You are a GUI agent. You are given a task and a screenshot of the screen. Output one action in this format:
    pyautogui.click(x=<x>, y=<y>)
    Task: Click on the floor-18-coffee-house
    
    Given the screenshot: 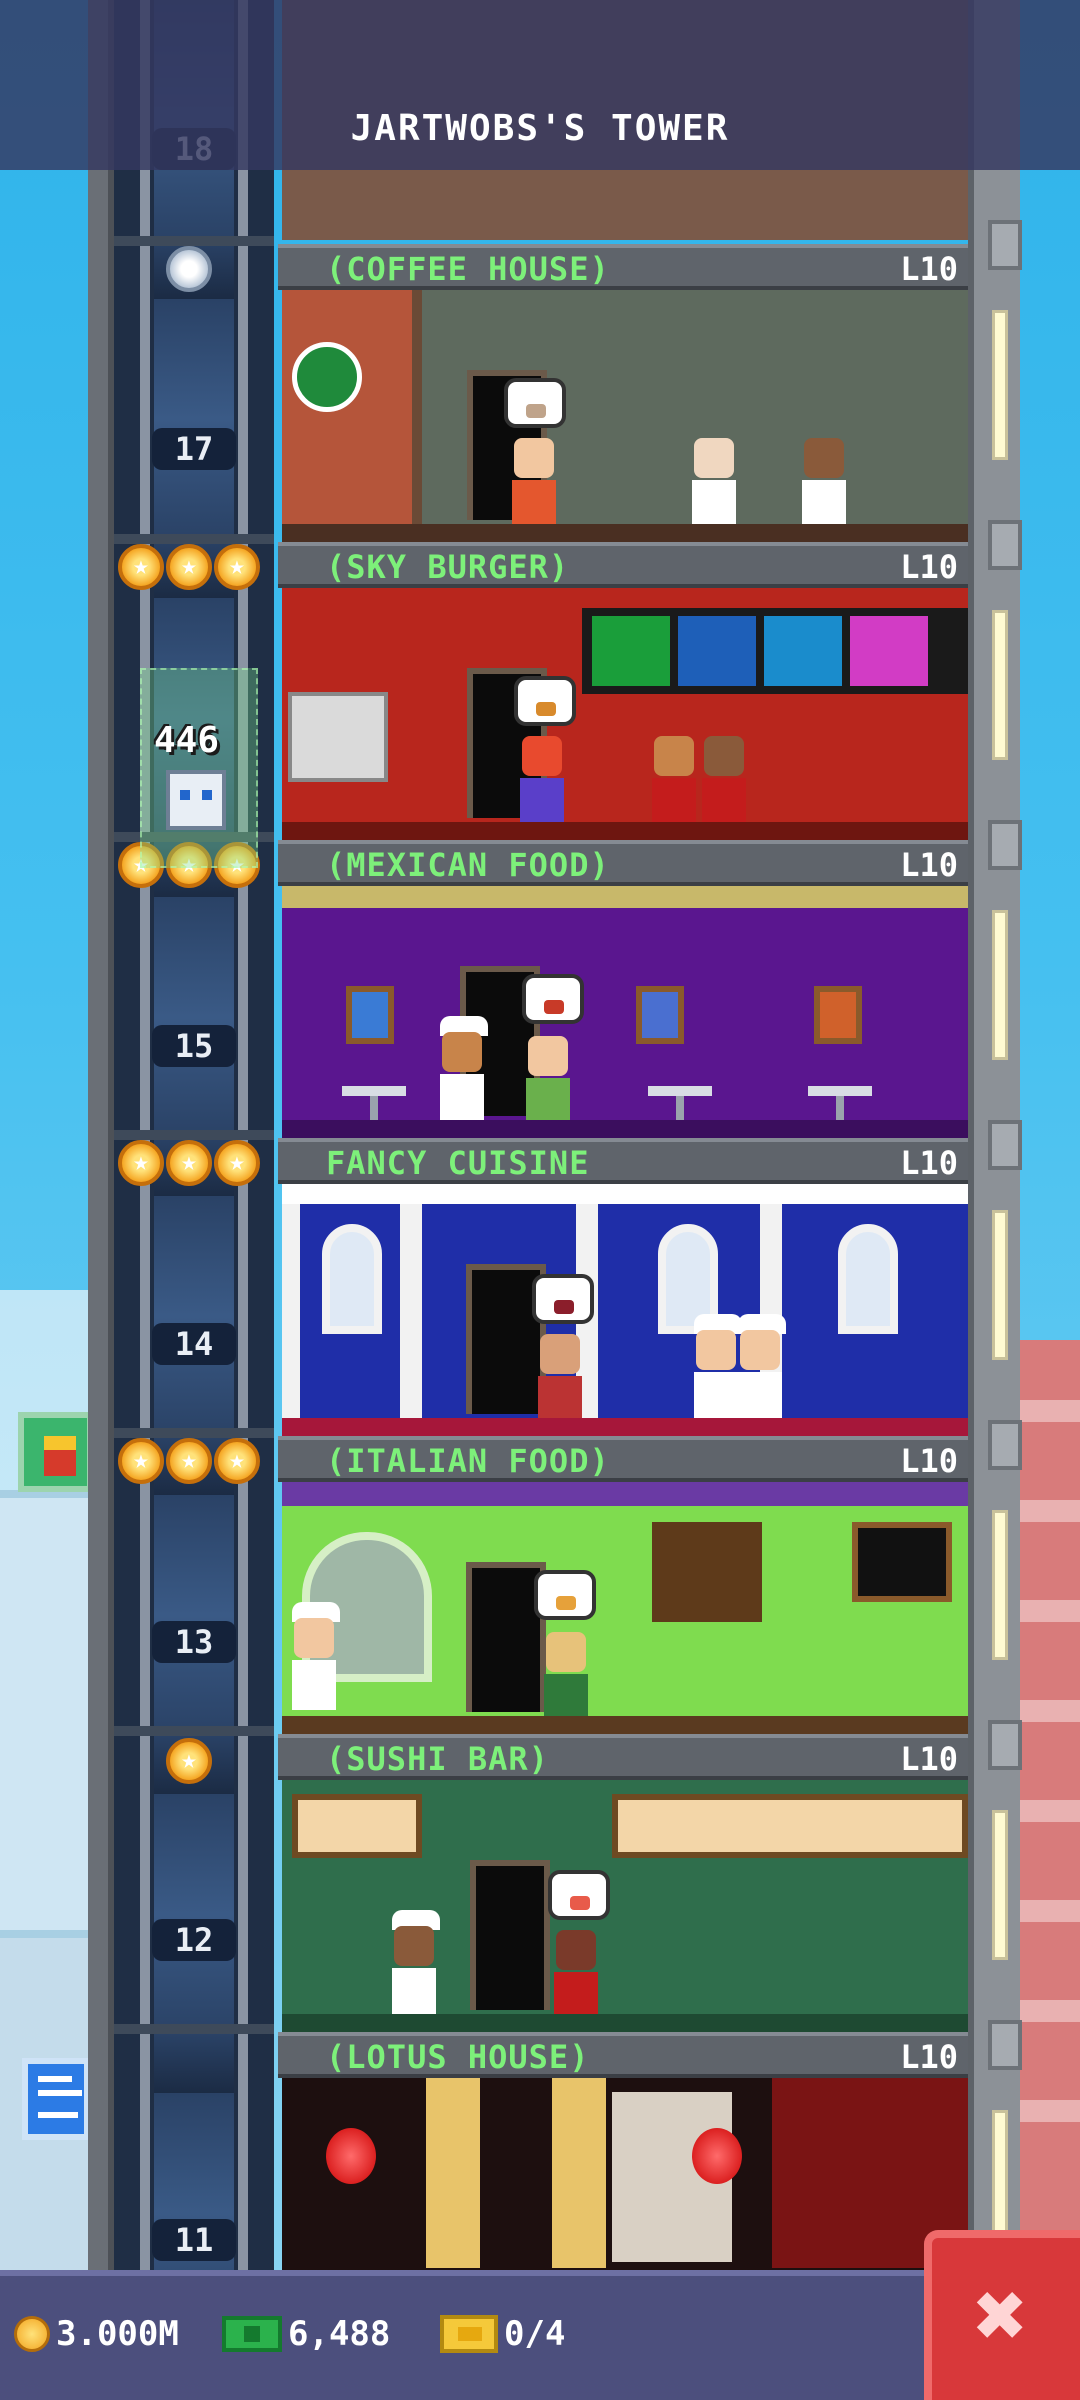 What is the action you would take?
    pyautogui.click(x=625, y=416)
    